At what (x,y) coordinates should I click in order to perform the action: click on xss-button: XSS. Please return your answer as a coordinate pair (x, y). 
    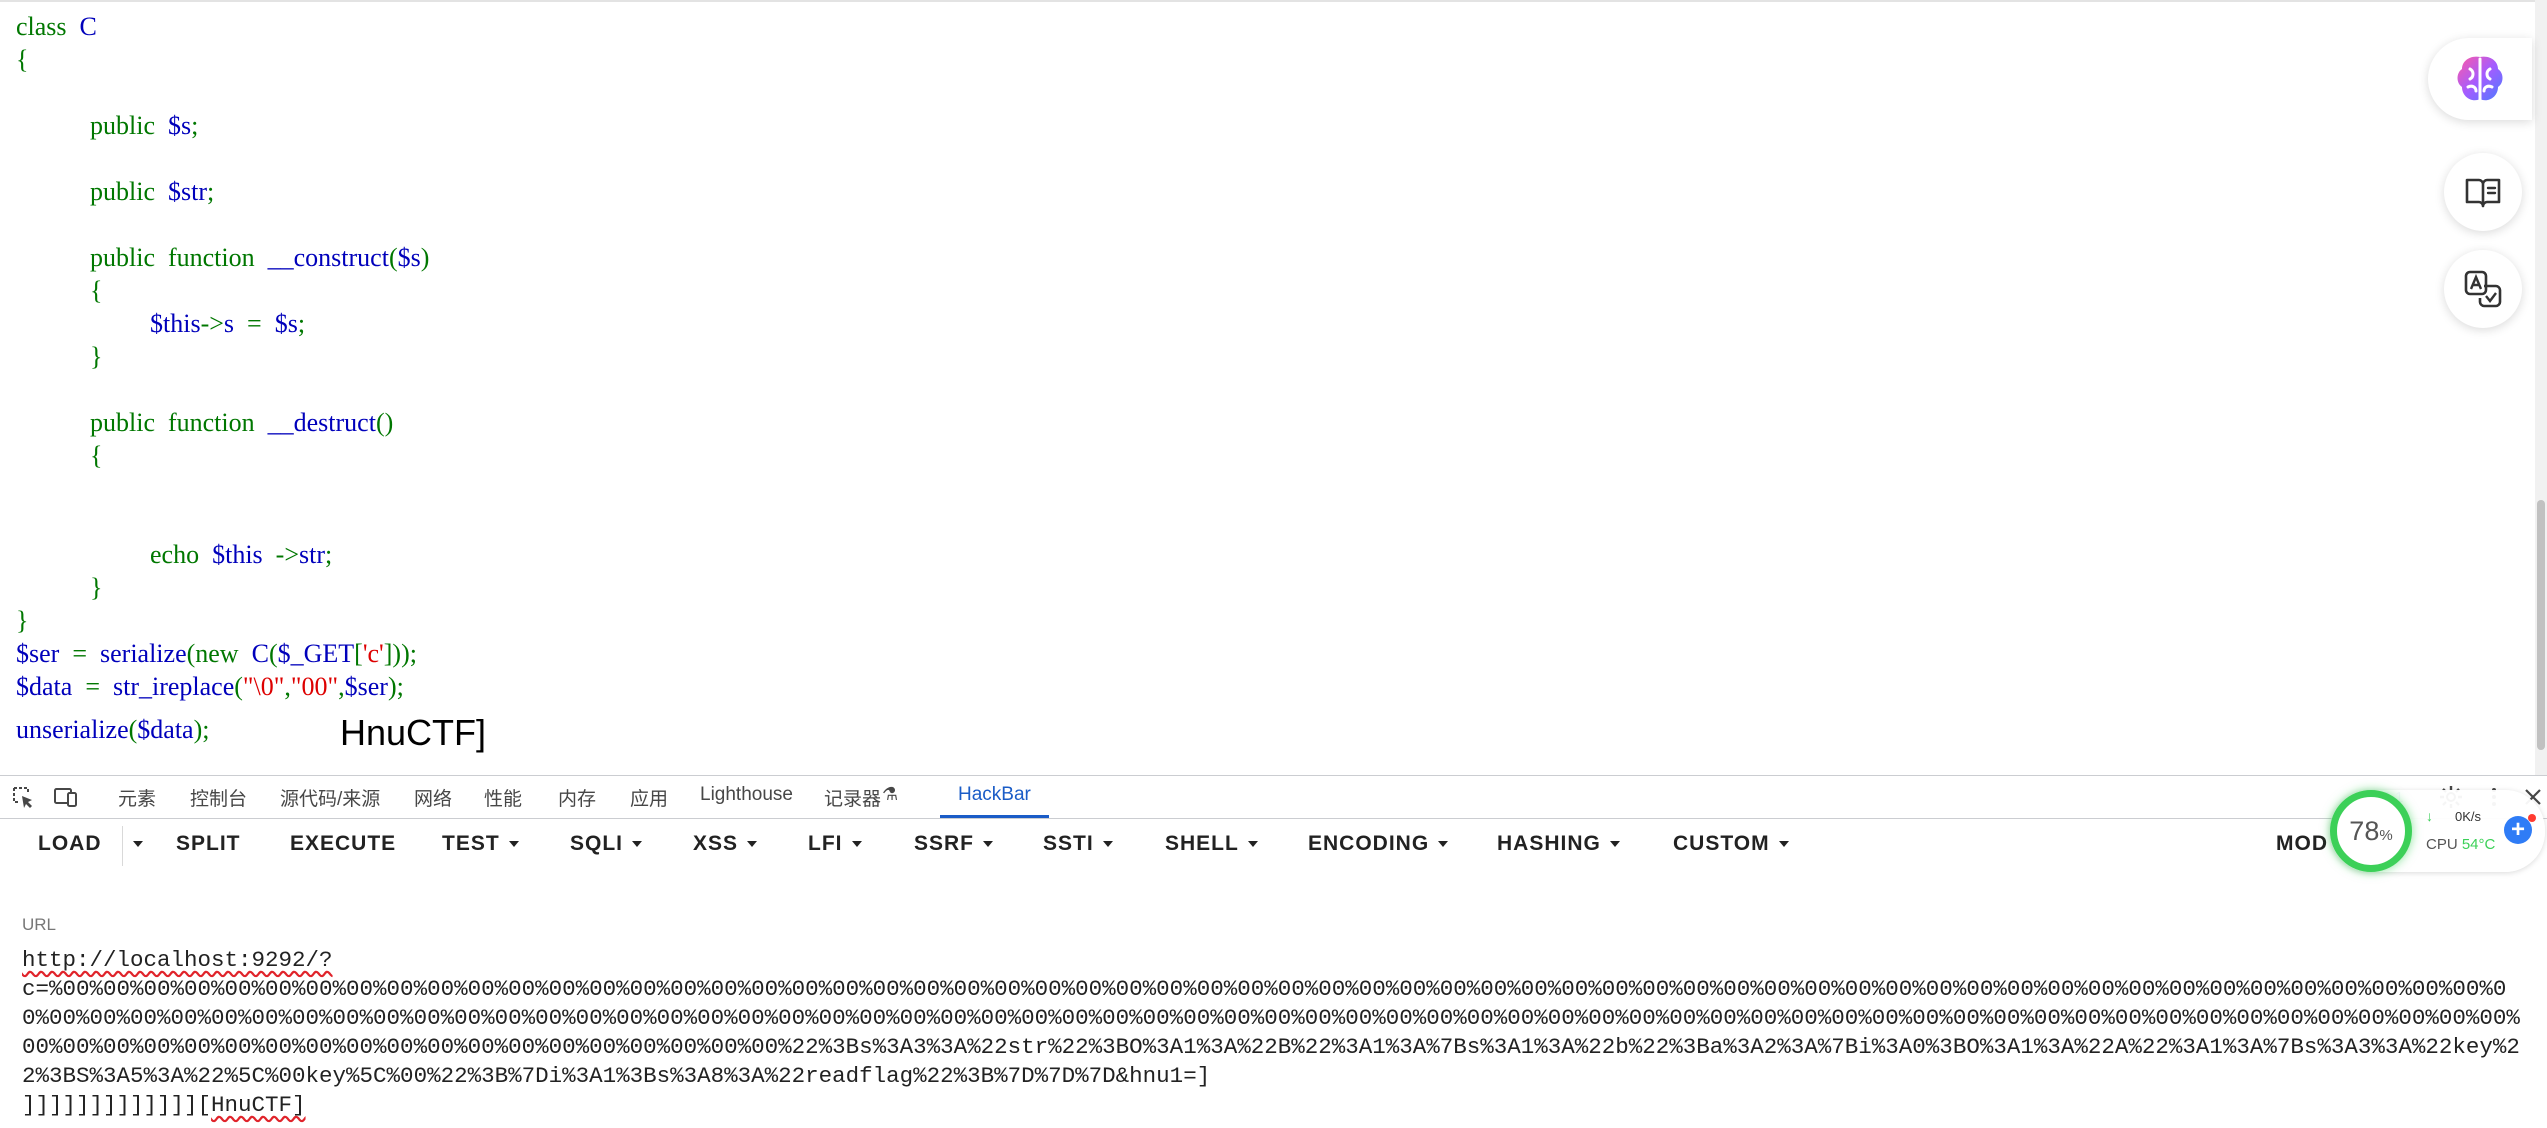
    Looking at the image, I should click on (725, 844).